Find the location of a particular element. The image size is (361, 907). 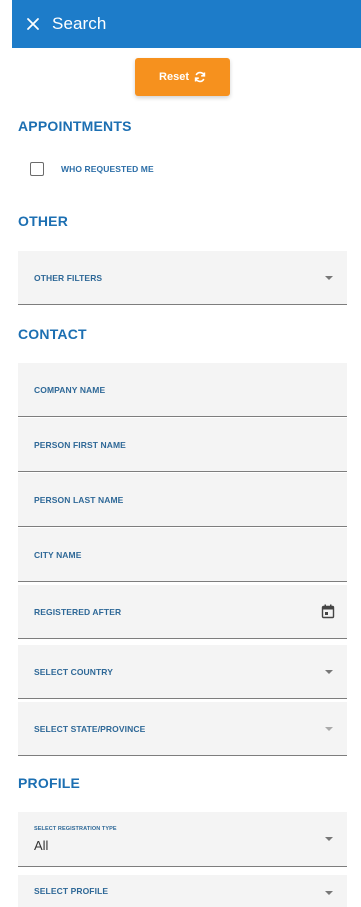

company-name-input: COMPANY NAME is located at coordinates (182, 390).